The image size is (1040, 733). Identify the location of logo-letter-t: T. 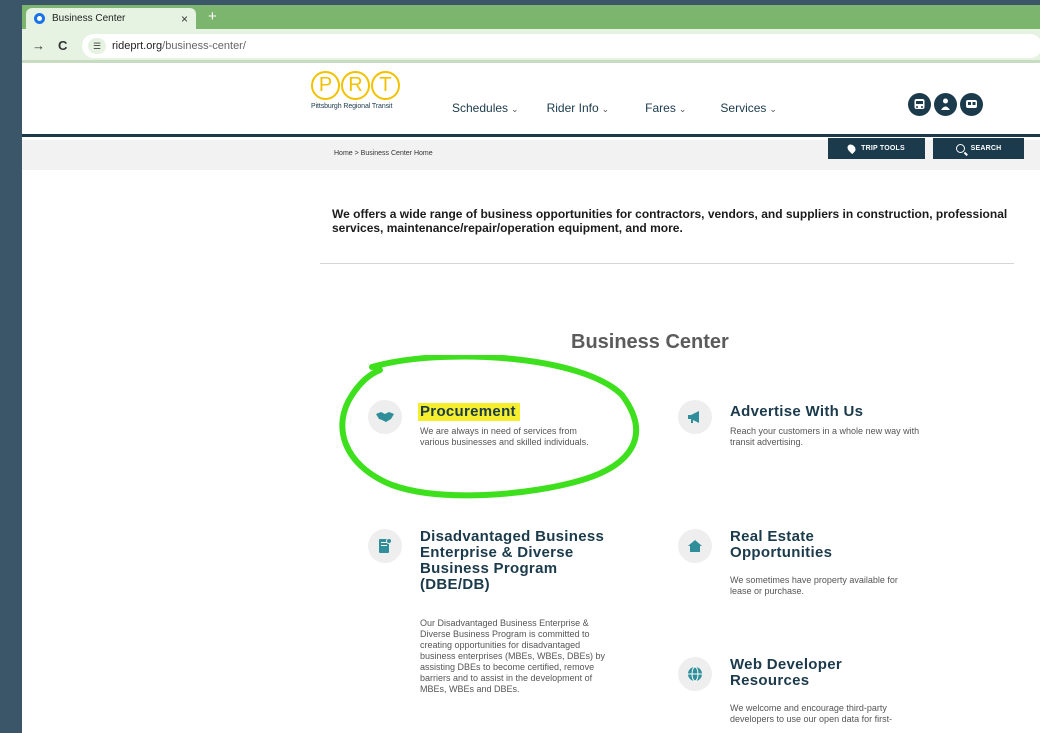
(385, 85).